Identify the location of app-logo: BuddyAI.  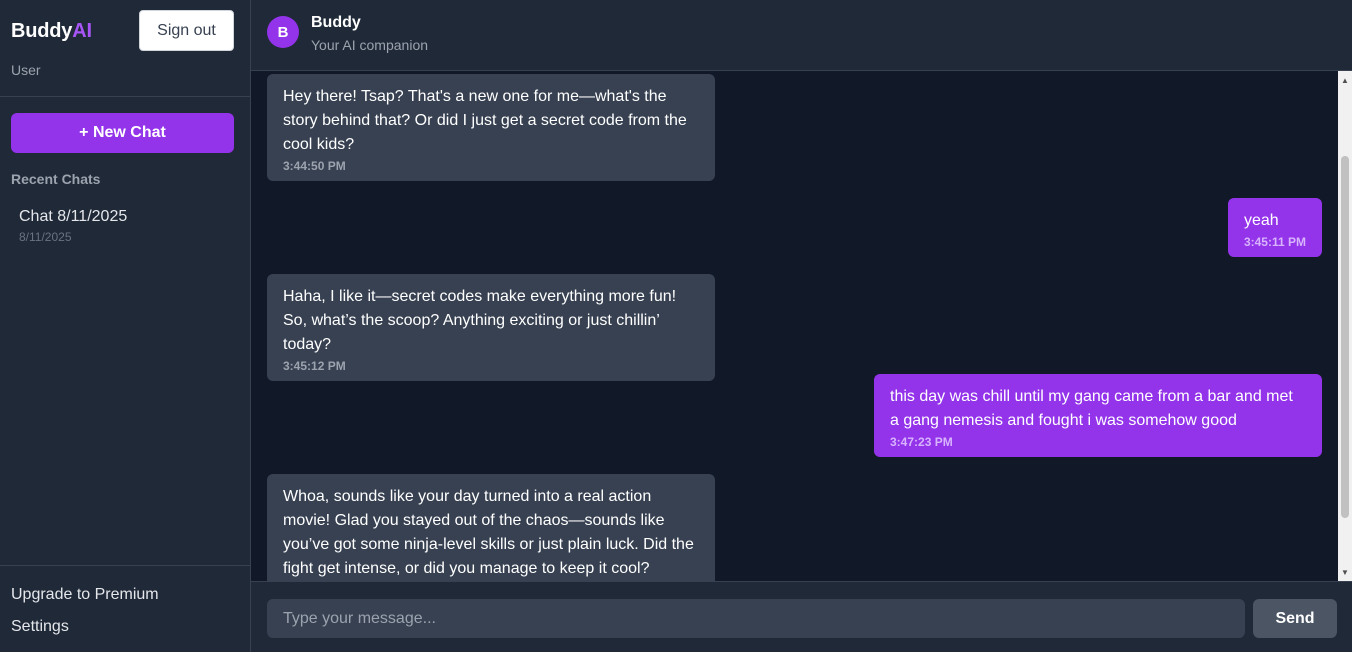
(51, 31).